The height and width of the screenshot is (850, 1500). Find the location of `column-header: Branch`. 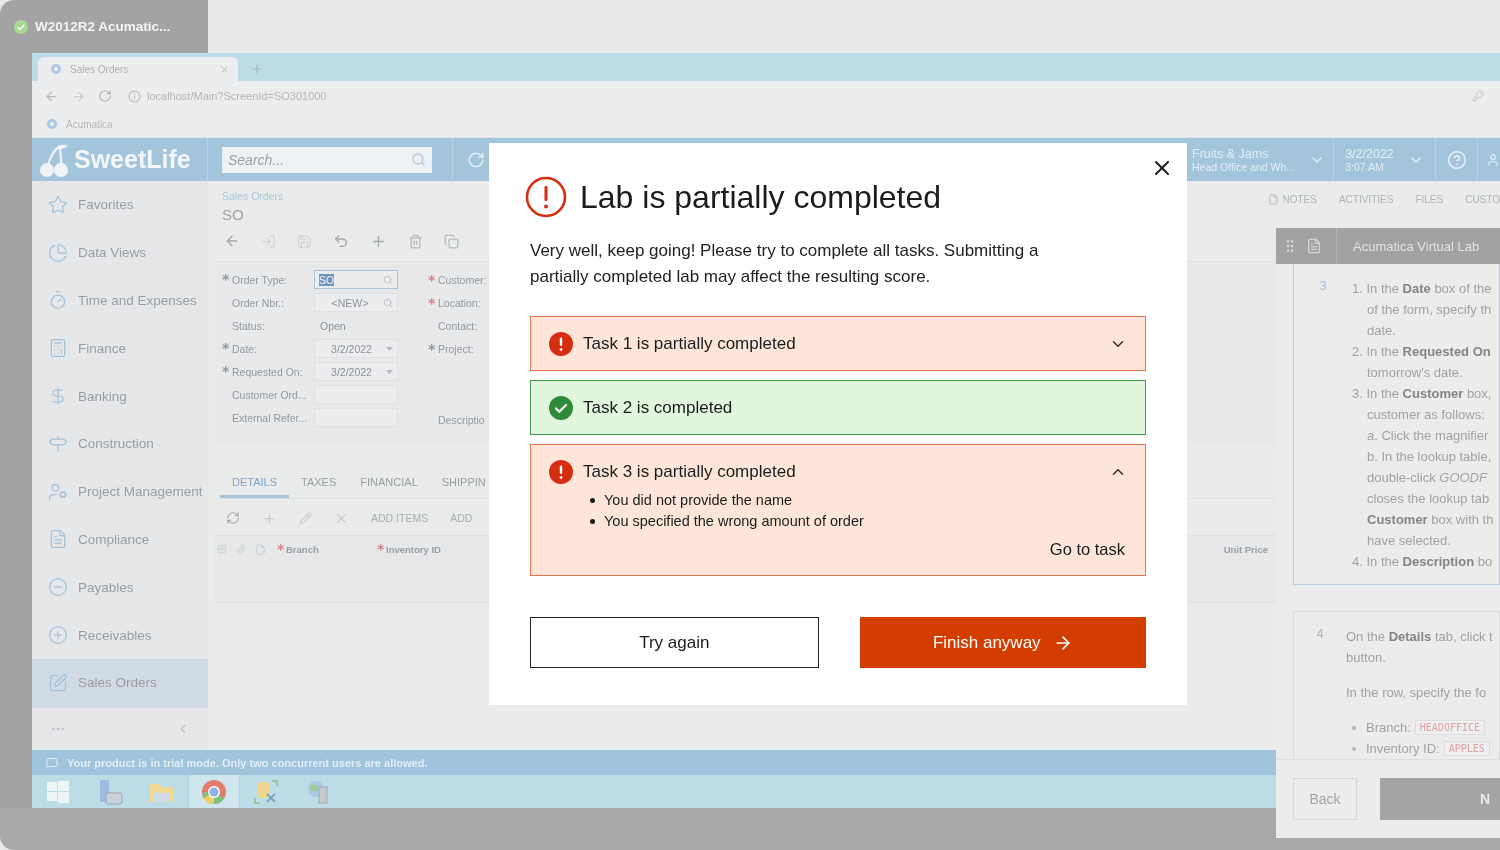

column-header: Branch is located at coordinates (302, 549).